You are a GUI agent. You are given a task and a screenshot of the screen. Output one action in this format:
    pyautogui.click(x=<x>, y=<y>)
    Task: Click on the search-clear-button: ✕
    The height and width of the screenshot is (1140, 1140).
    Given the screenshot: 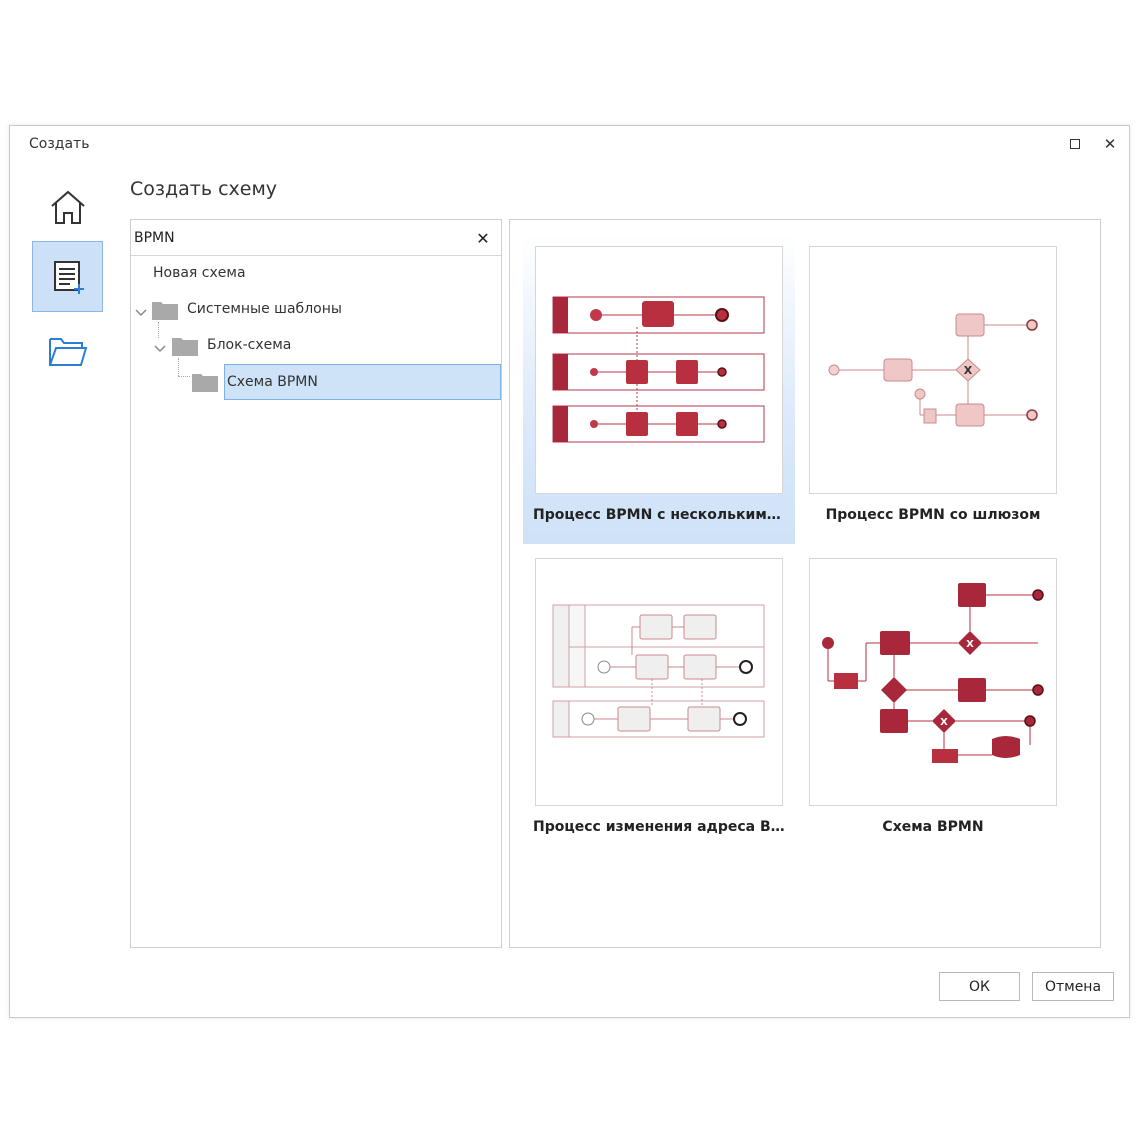 What is the action you would take?
    pyautogui.click(x=483, y=238)
    